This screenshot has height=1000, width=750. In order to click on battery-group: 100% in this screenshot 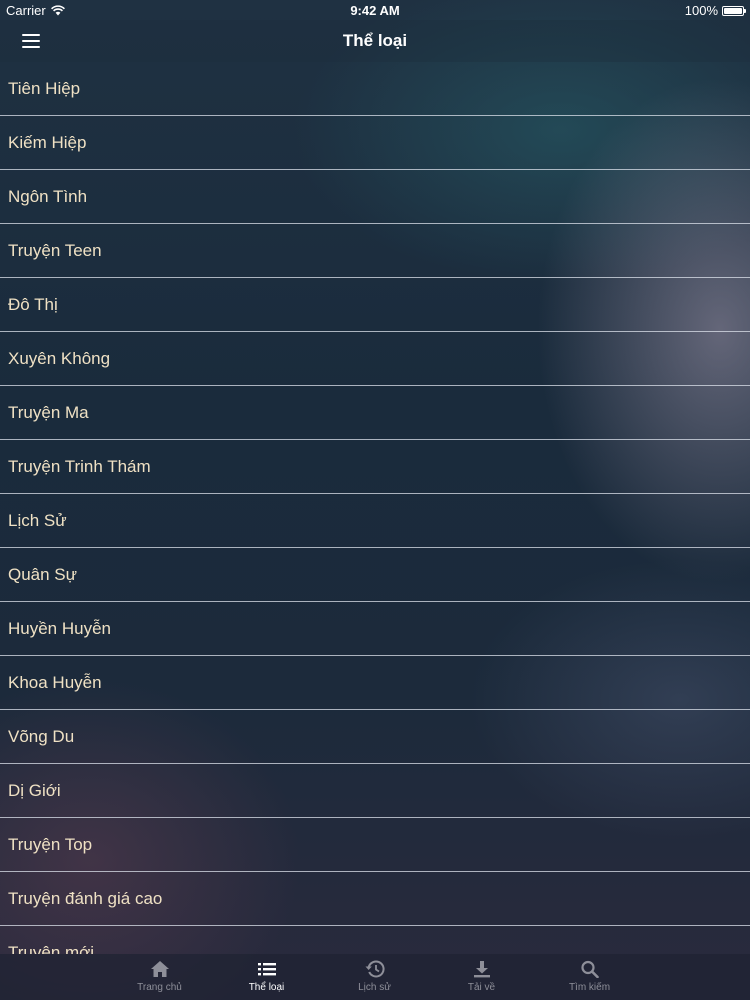, I will do `click(715, 10)`.